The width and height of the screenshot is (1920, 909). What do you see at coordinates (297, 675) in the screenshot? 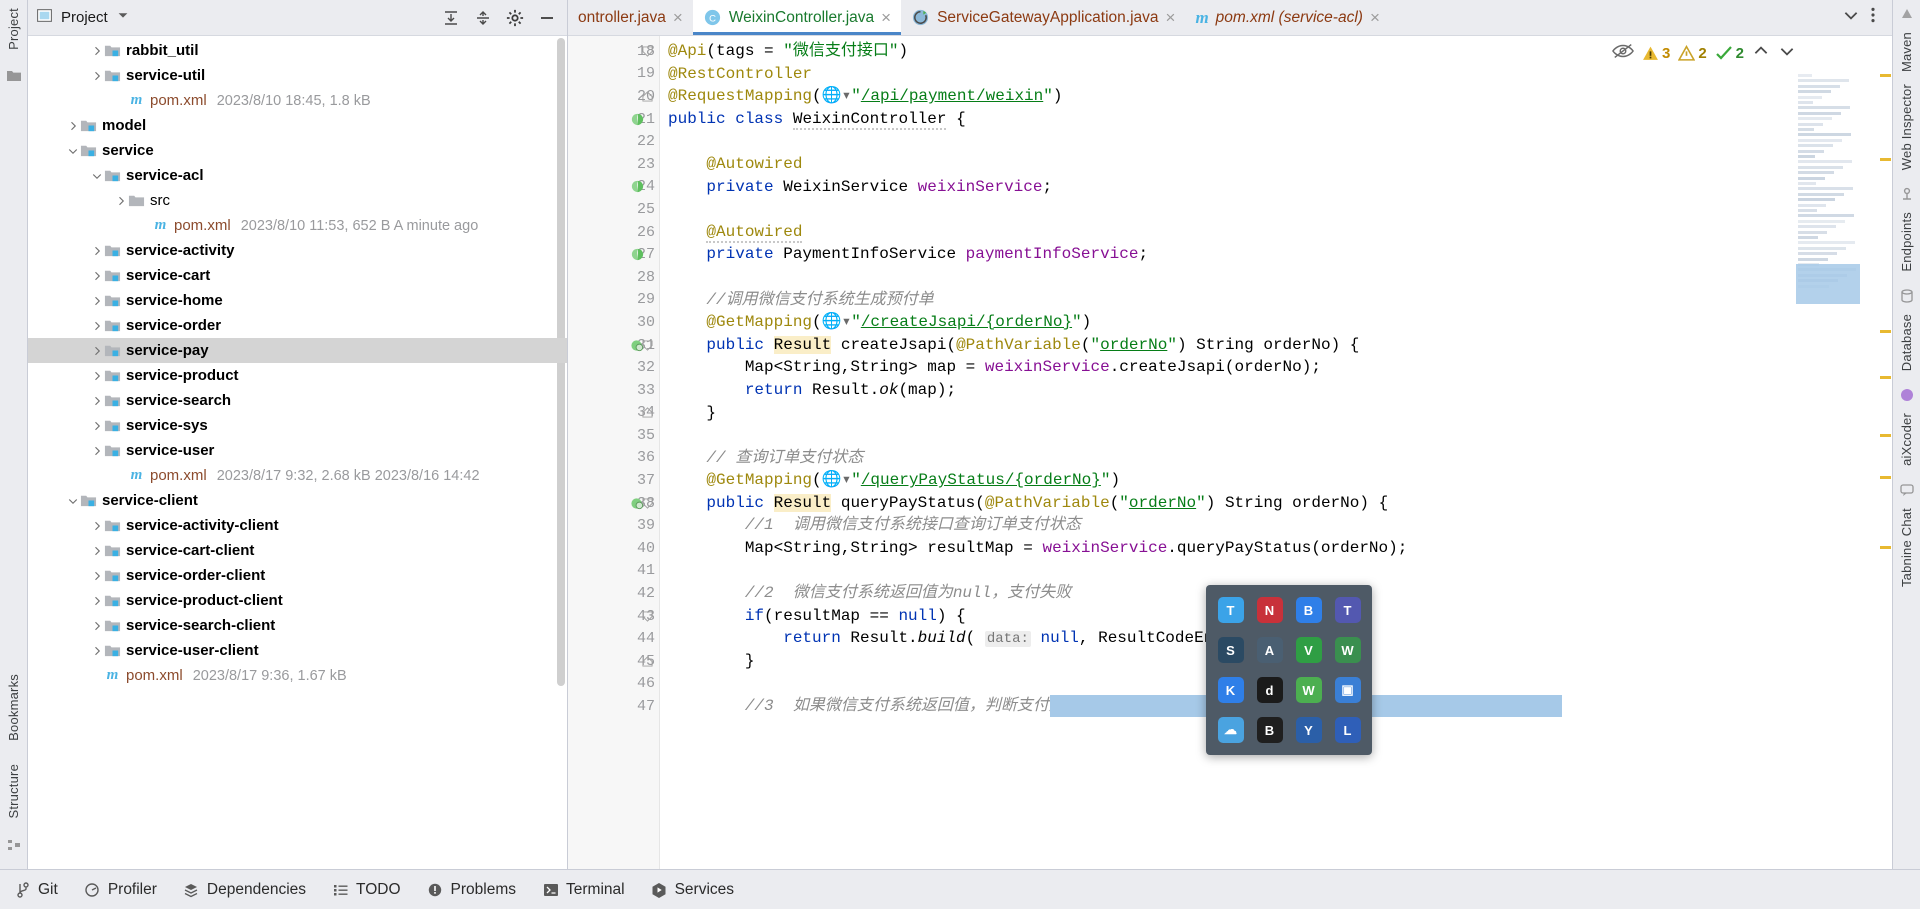
I see `tree-row: m pom.xml 2023/8/17 9:36, 1.67 kB` at bounding box center [297, 675].